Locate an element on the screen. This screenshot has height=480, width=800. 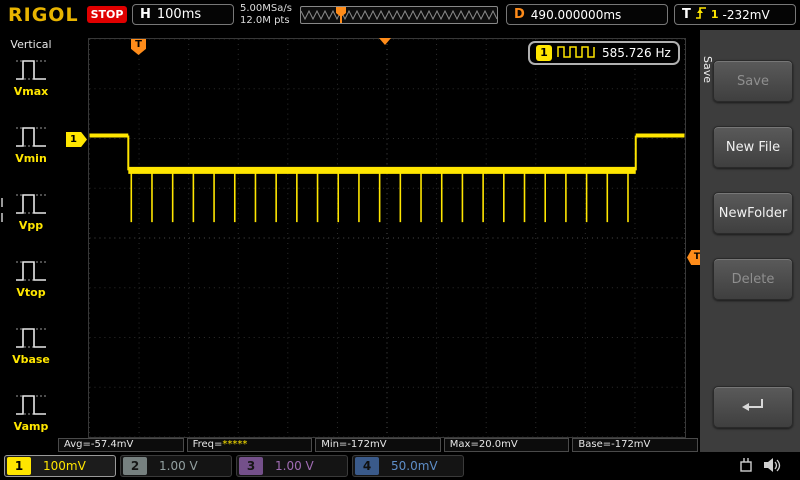
trigger-label: T is located at coordinates (686, 14).